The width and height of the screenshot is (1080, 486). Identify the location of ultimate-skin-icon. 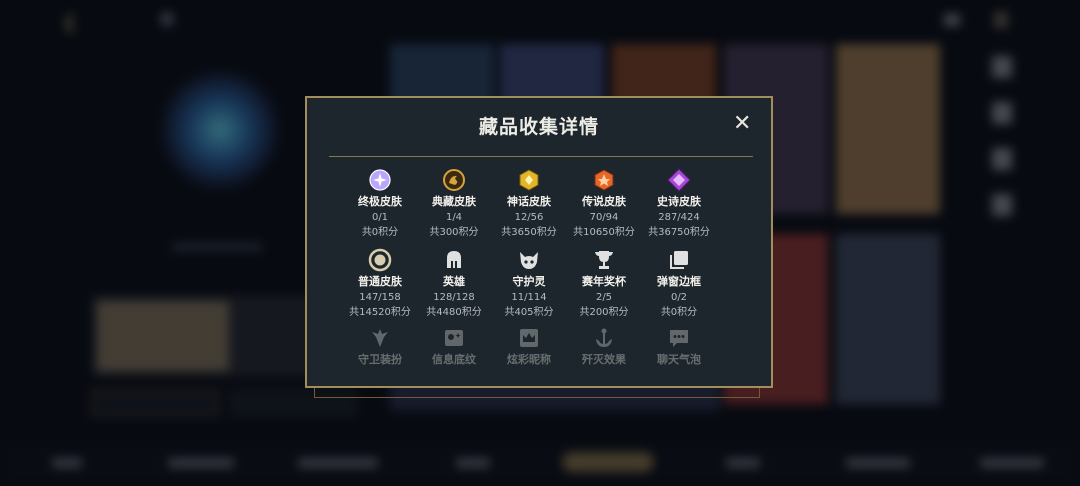
(380, 180).